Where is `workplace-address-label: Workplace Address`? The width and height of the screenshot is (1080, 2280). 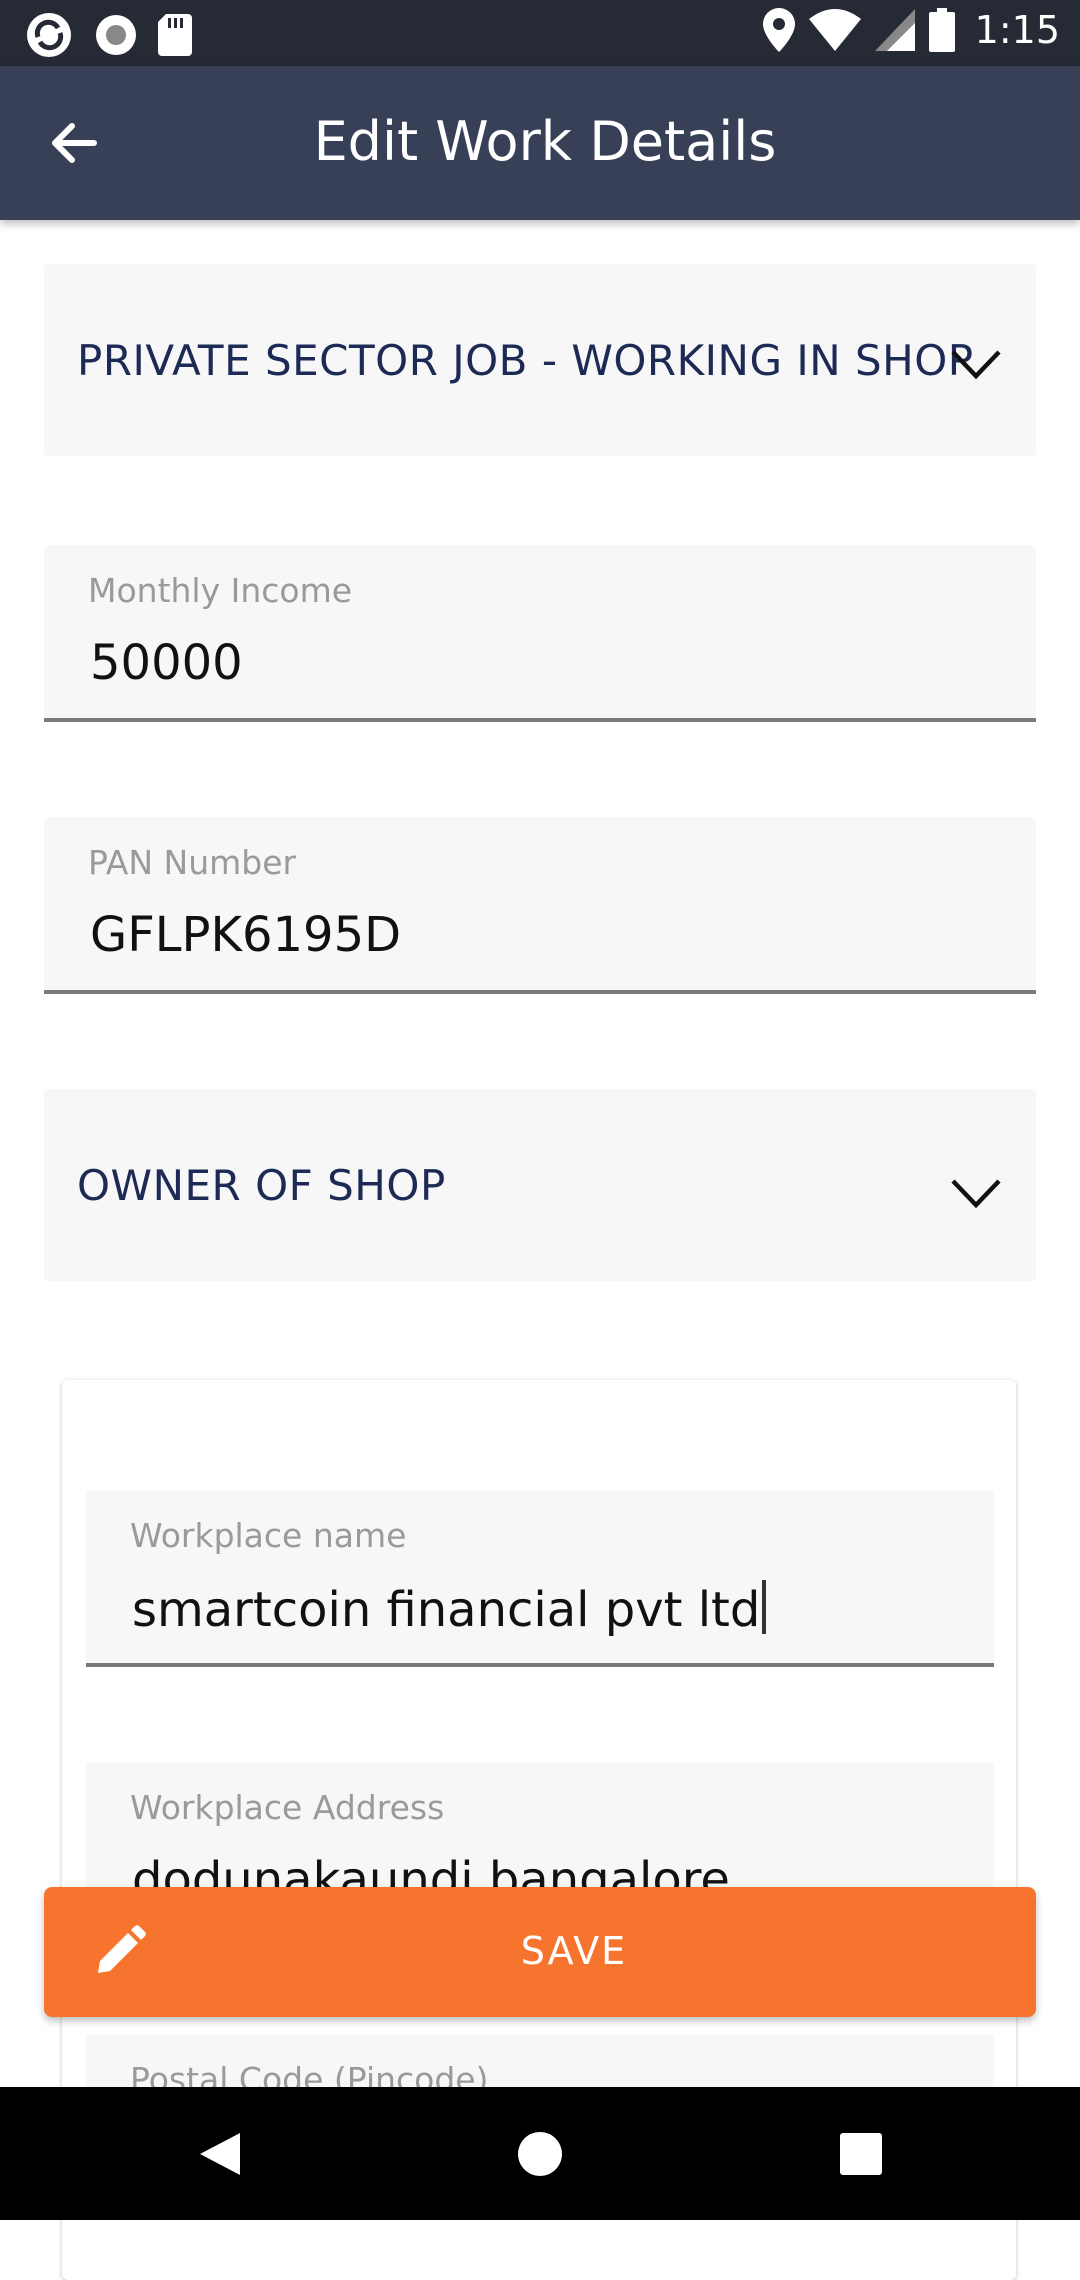
workplace-address-label: Workplace Address is located at coordinates (287, 1807).